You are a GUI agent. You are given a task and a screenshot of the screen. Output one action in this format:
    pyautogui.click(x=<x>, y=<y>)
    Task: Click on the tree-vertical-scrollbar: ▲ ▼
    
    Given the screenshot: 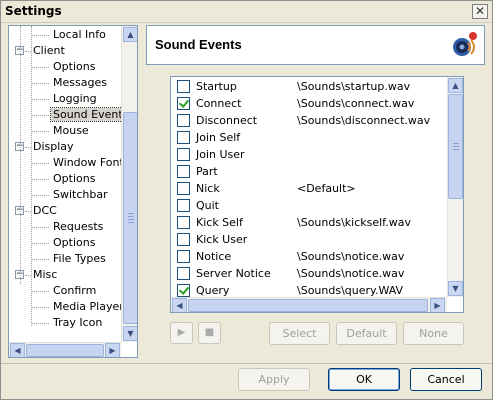 What is the action you would take?
    pyautogui.click(x=129, y=184)
    